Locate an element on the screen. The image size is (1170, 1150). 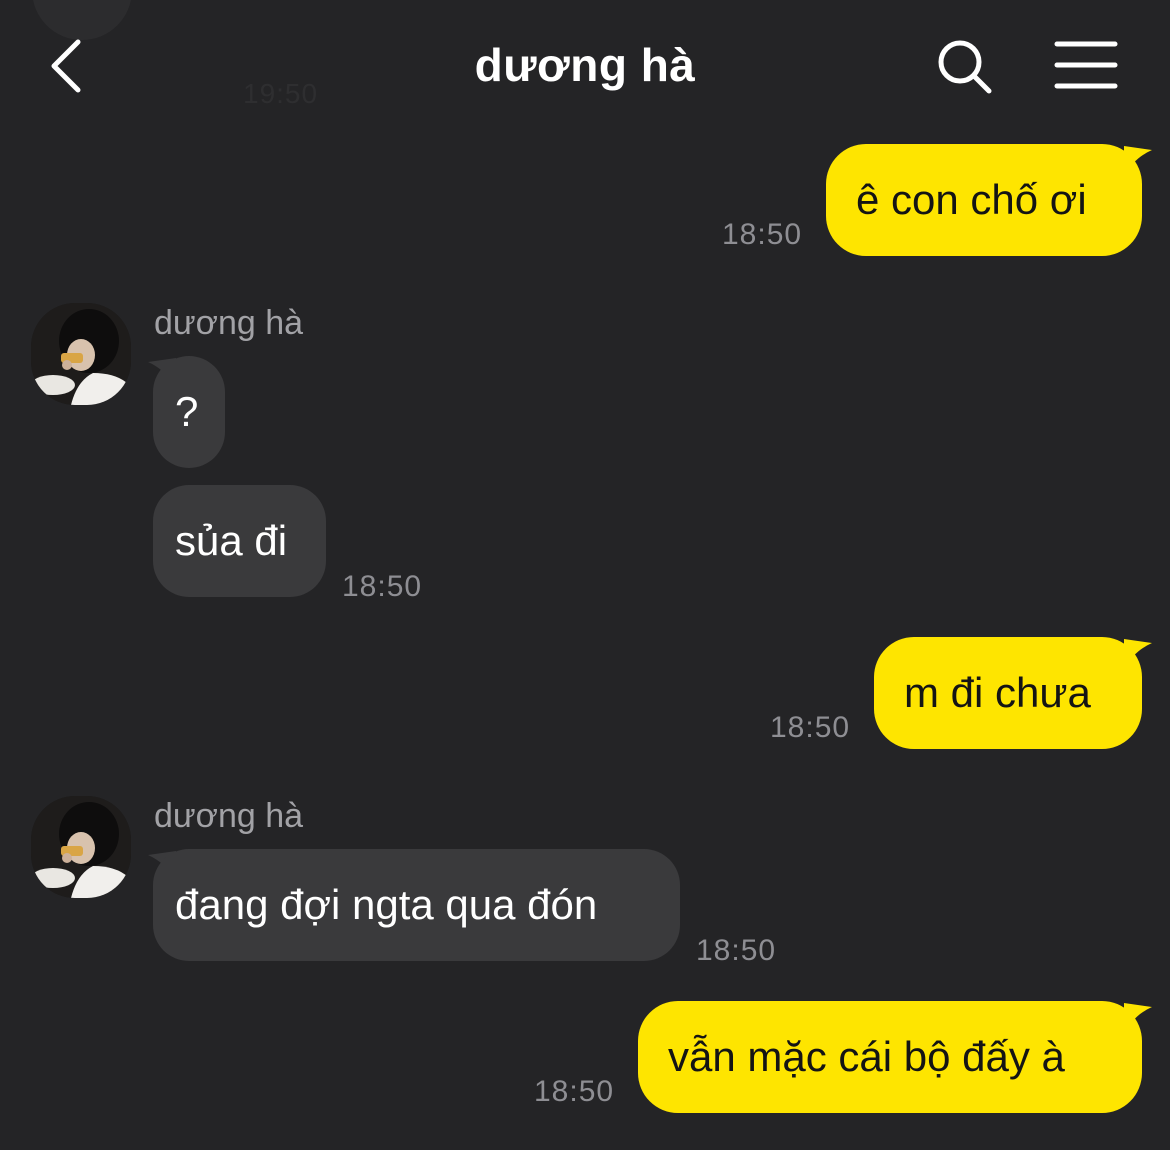
message-bubble-outgoing: m đi chưa is located at coordinates (1008, 693).